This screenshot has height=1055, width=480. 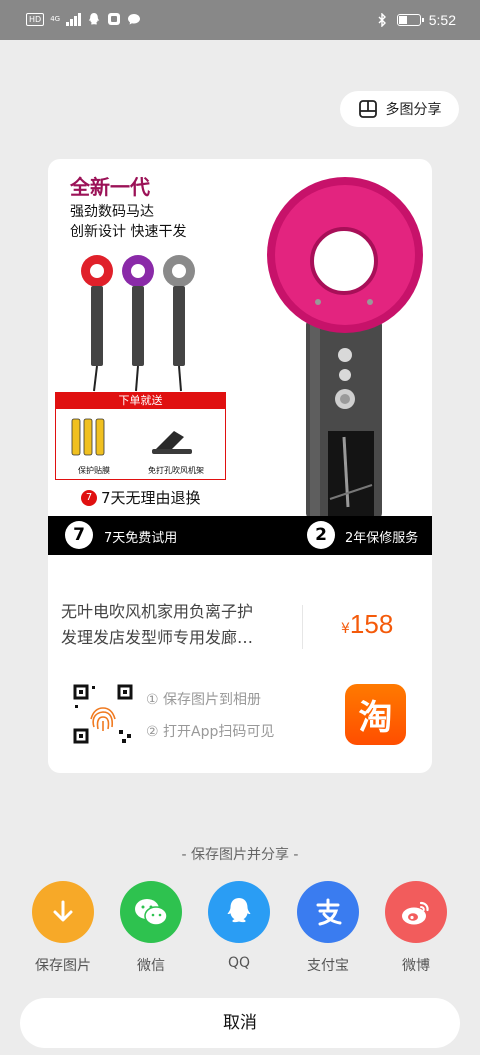 What do you see at coordinates (151, 966) in the screenshot?
I see `share-wechat-label: 微信` at bounding box center [151, 966].